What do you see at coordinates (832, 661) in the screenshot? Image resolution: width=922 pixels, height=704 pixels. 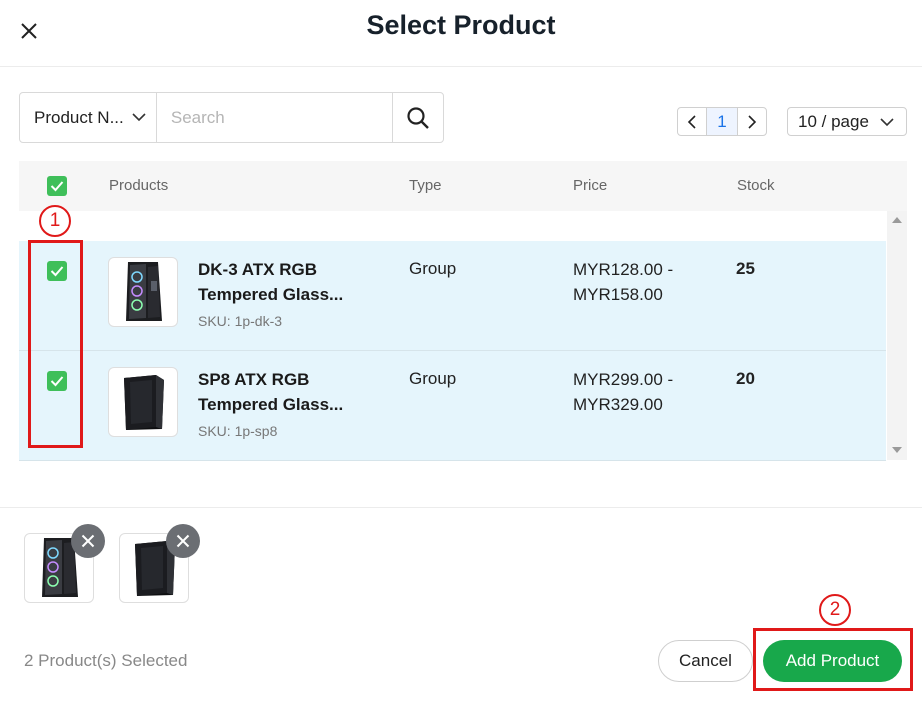 I see `add-product-button: Add Product` at bounding box center [832, 661].